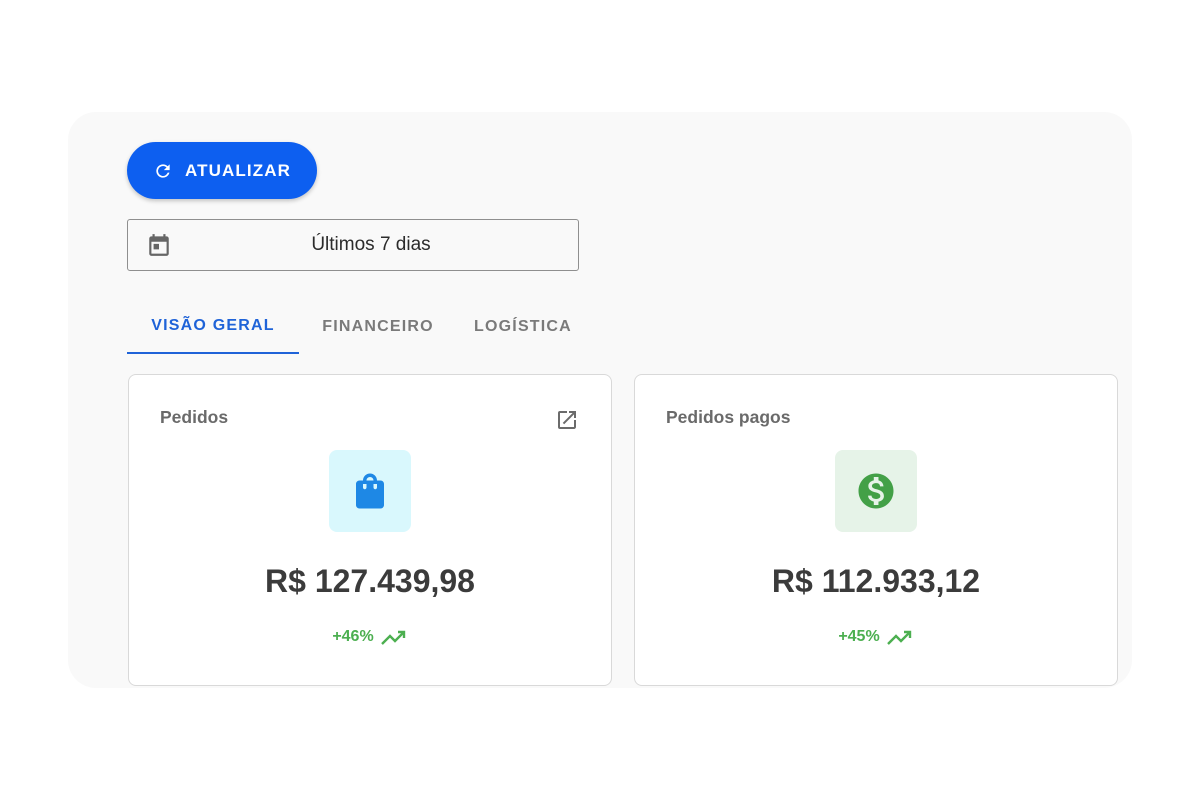  What do you see at coordinates (859, 636) in the screenshot?
I see `delta-value: +45%` at bounding box center [859, 636].